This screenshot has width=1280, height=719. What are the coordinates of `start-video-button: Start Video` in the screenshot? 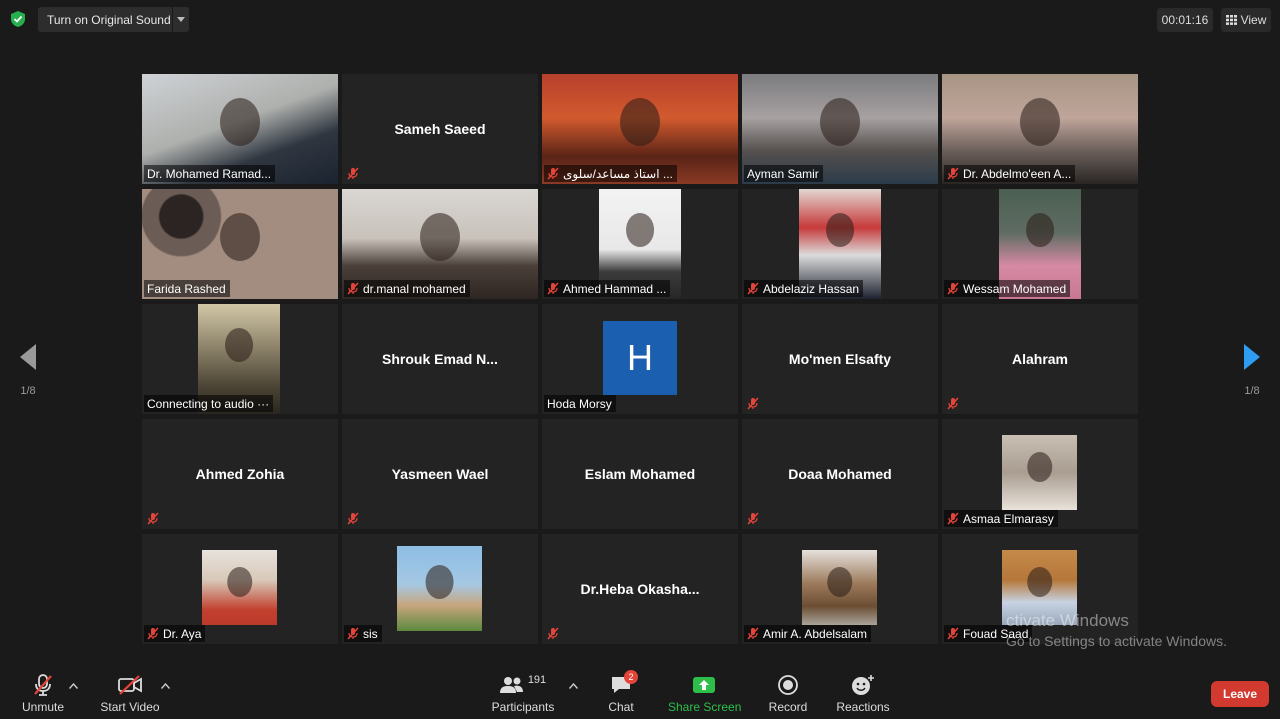 It's located at (130, 693).